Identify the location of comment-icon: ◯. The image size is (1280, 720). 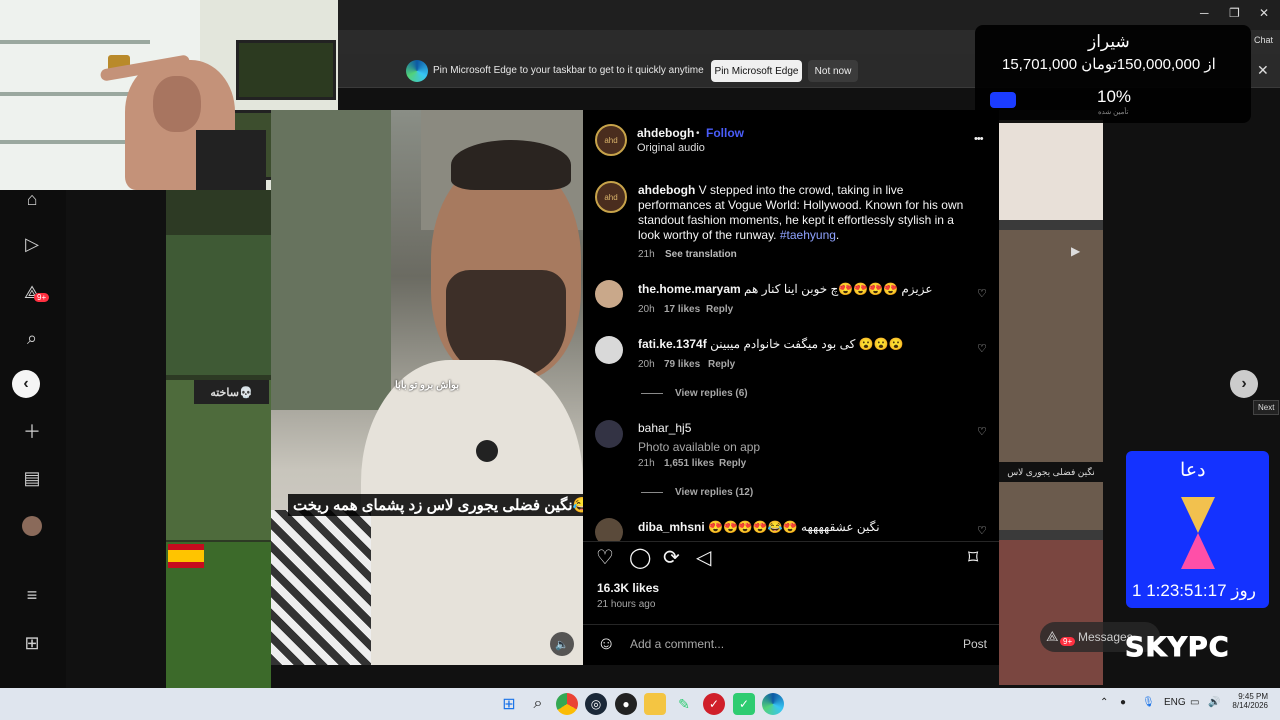
(640, 557).